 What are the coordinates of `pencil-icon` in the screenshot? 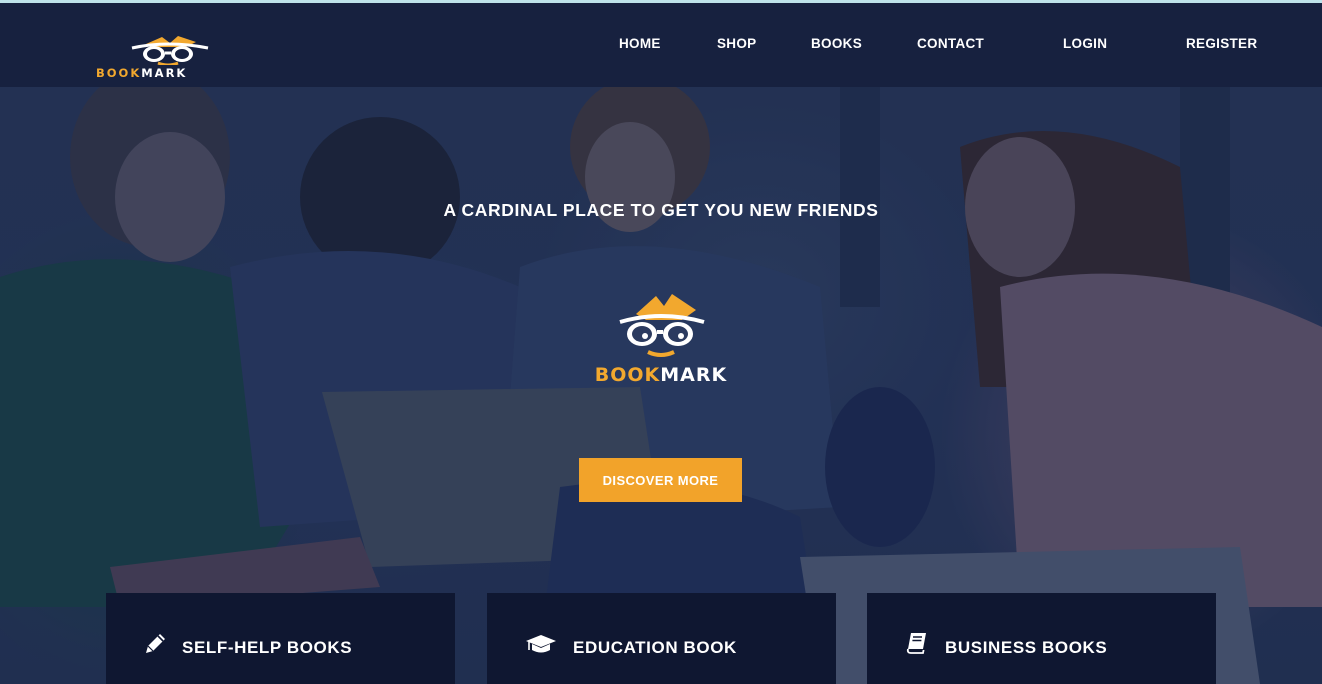 It's located at (155, 643).